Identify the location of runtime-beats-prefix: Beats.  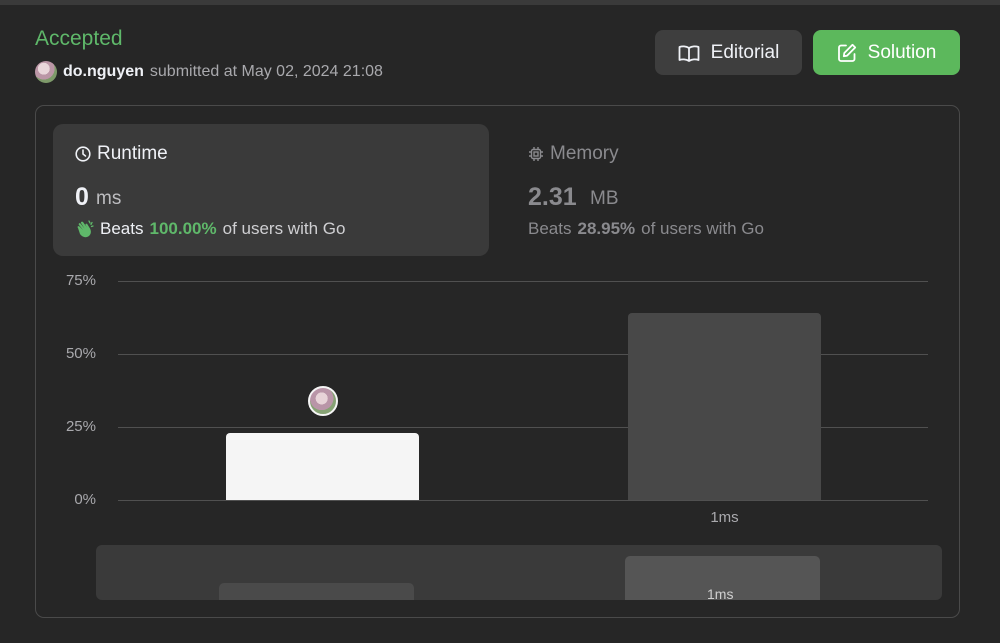
(122, 228).